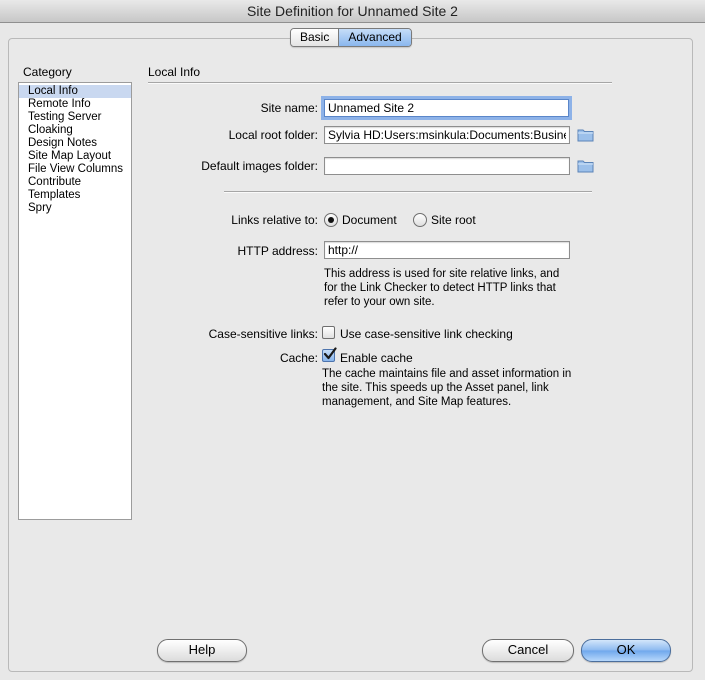  I want to click on http-address-label: HTTP address:, so click(277, 251).